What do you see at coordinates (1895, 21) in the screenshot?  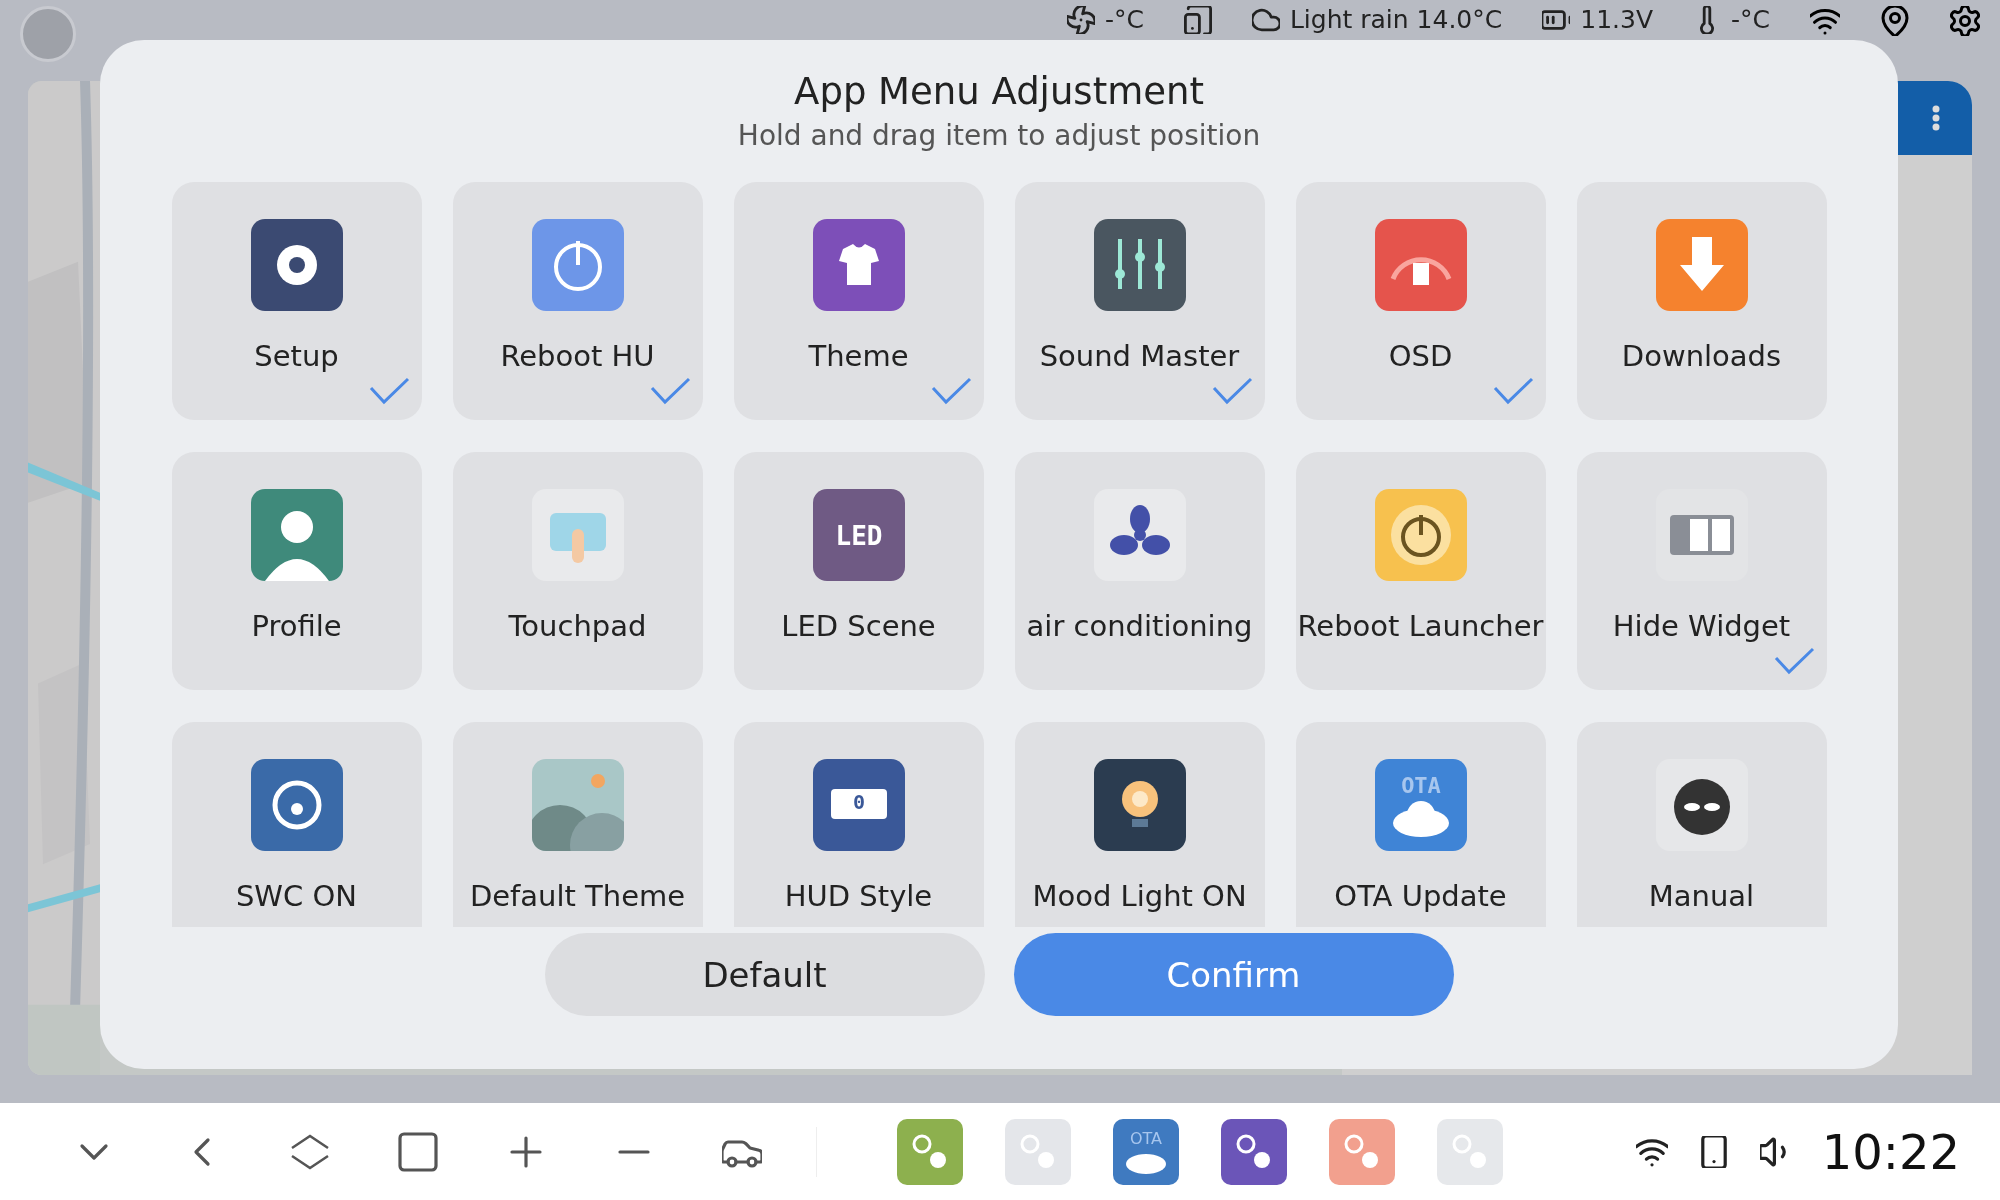 I see `location-icon` at bounding box center [1895, 21].